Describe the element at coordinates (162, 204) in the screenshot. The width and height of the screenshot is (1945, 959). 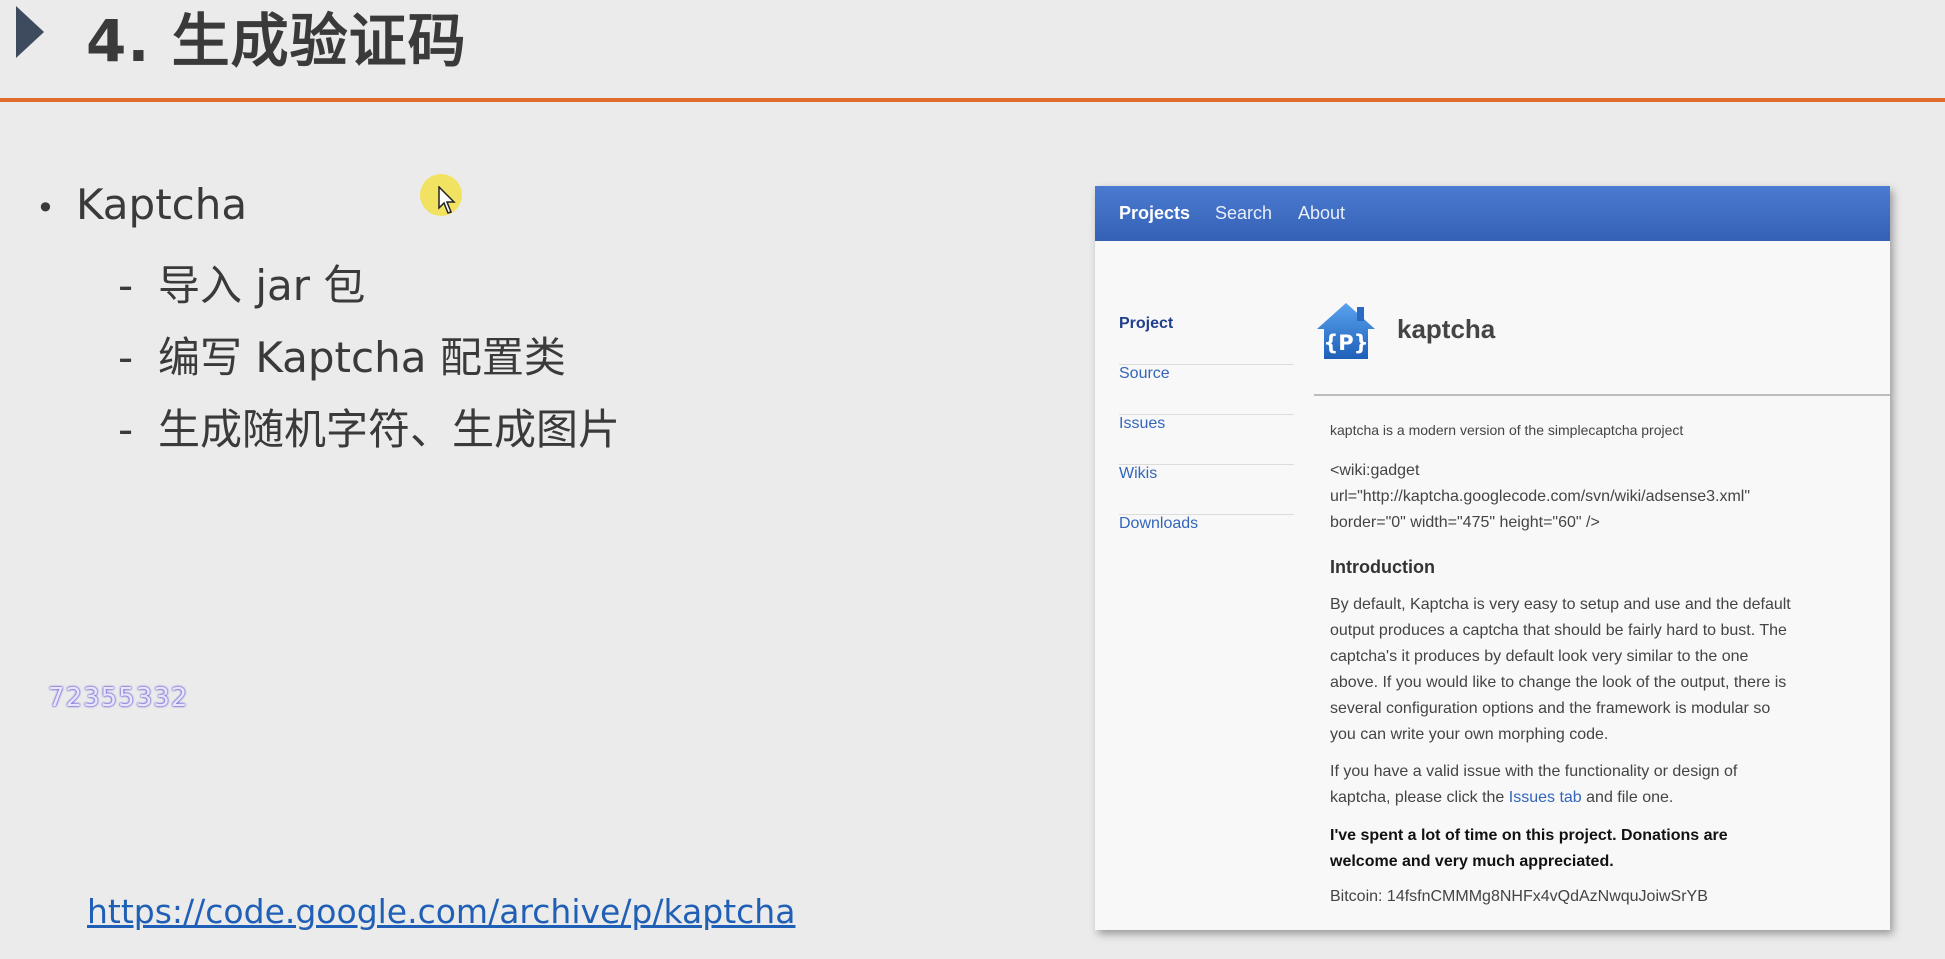
I see `bullet-label: Kaptcha` at that location.